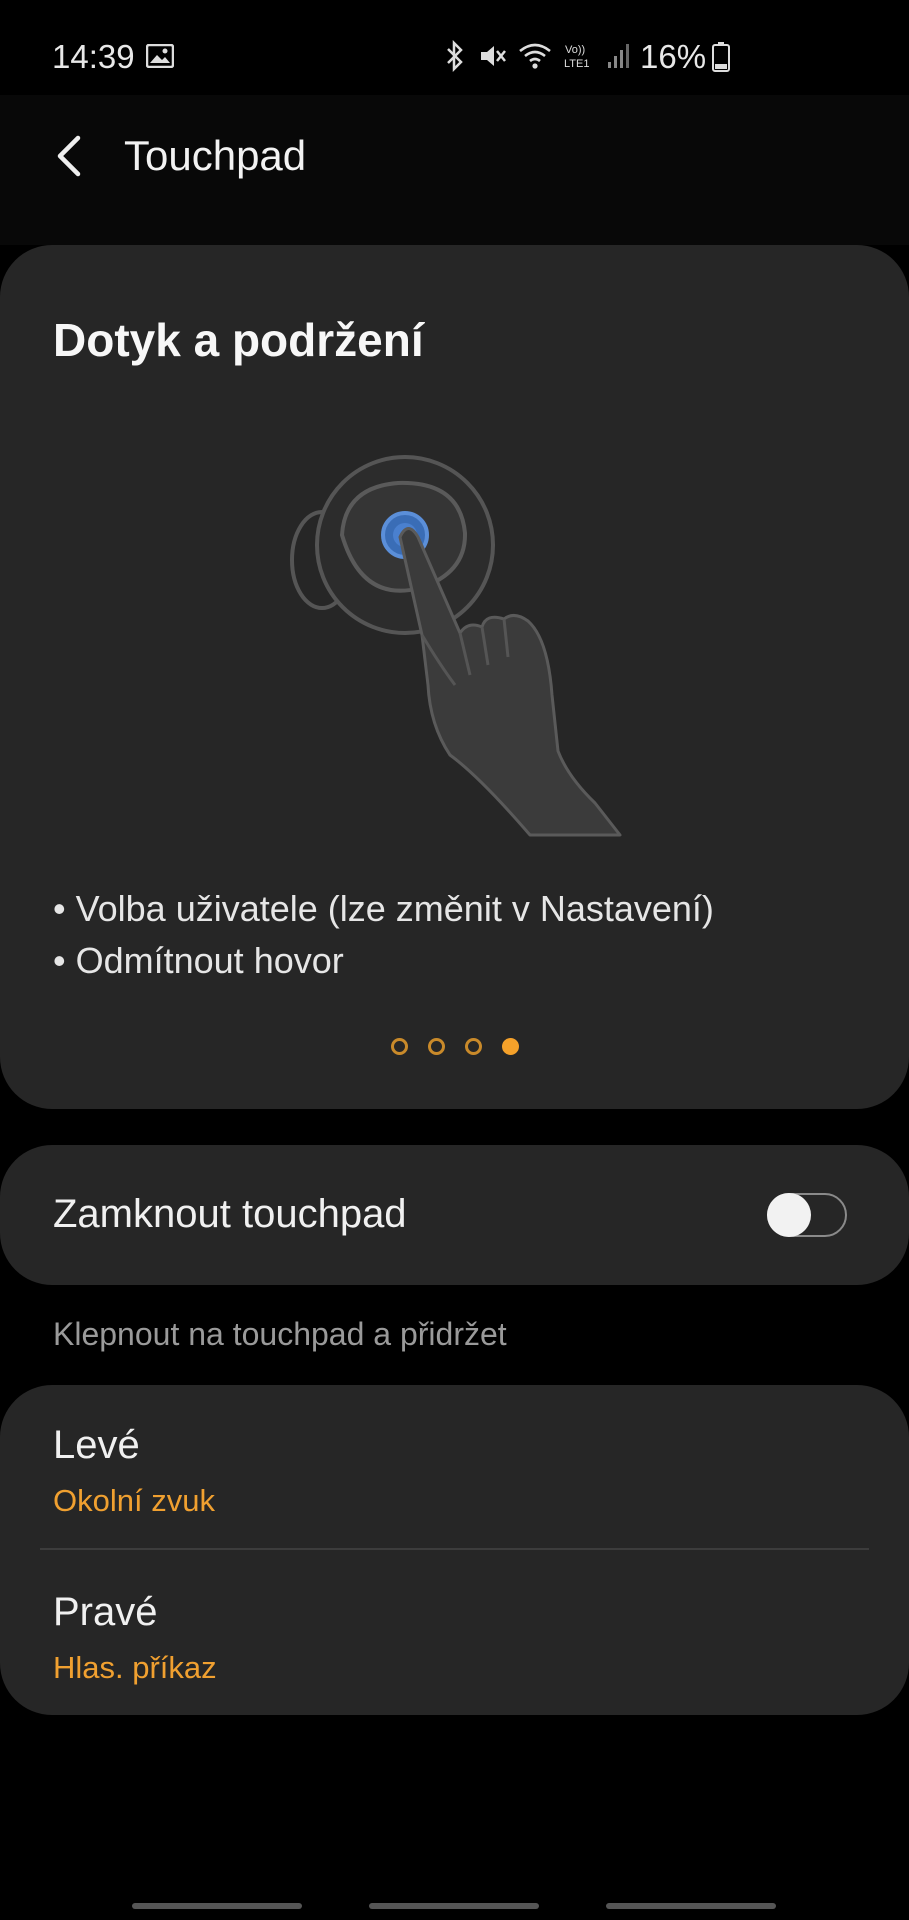 The height and width of the screenshot is (1920, 909). I want to click on svg-text: LTE1, so click(576, 64).